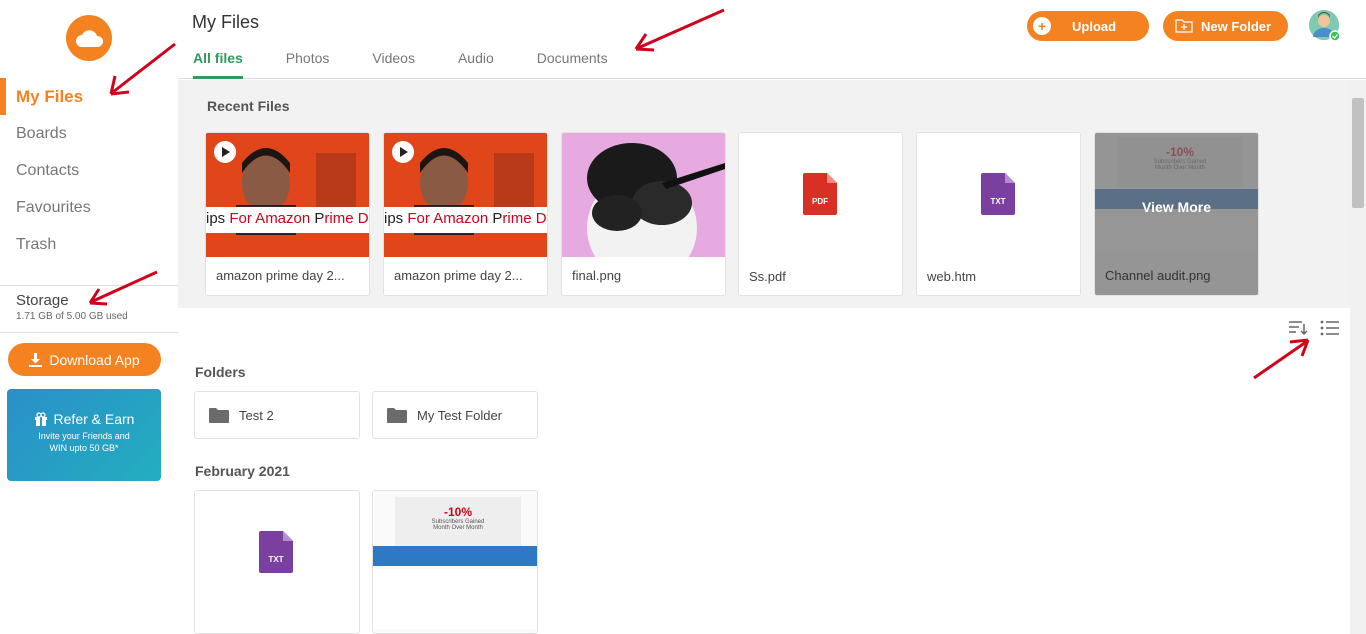 The width and height of the screenshot is (1366, 634). I want to click on view-toggles, so click(1314, 328).